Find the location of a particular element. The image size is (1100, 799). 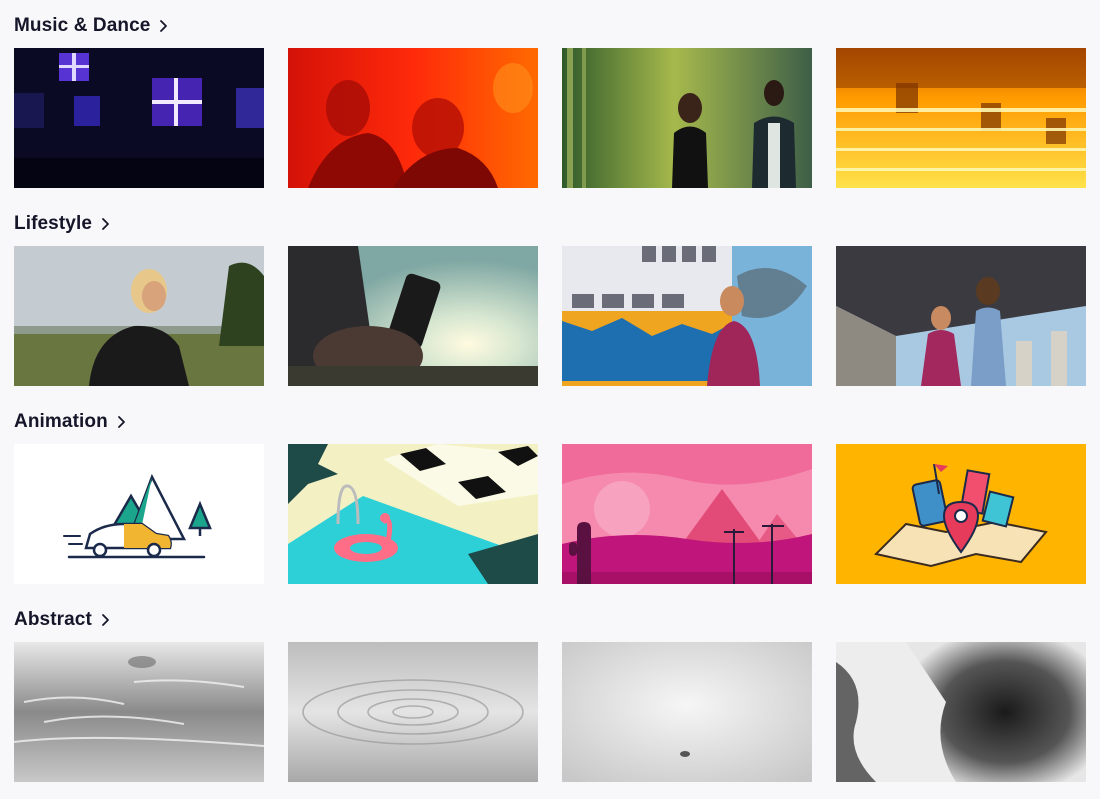

category-link-animation: Animation is located at coordinates (70, 422).